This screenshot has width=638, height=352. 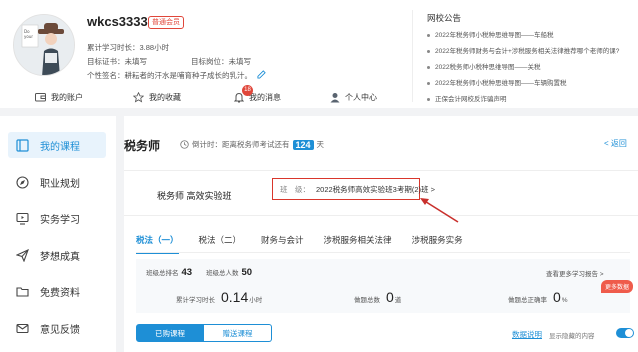 I want to click on notice-item: 2022税务师小税种思维导图——关税, so click(x=483, y=66).